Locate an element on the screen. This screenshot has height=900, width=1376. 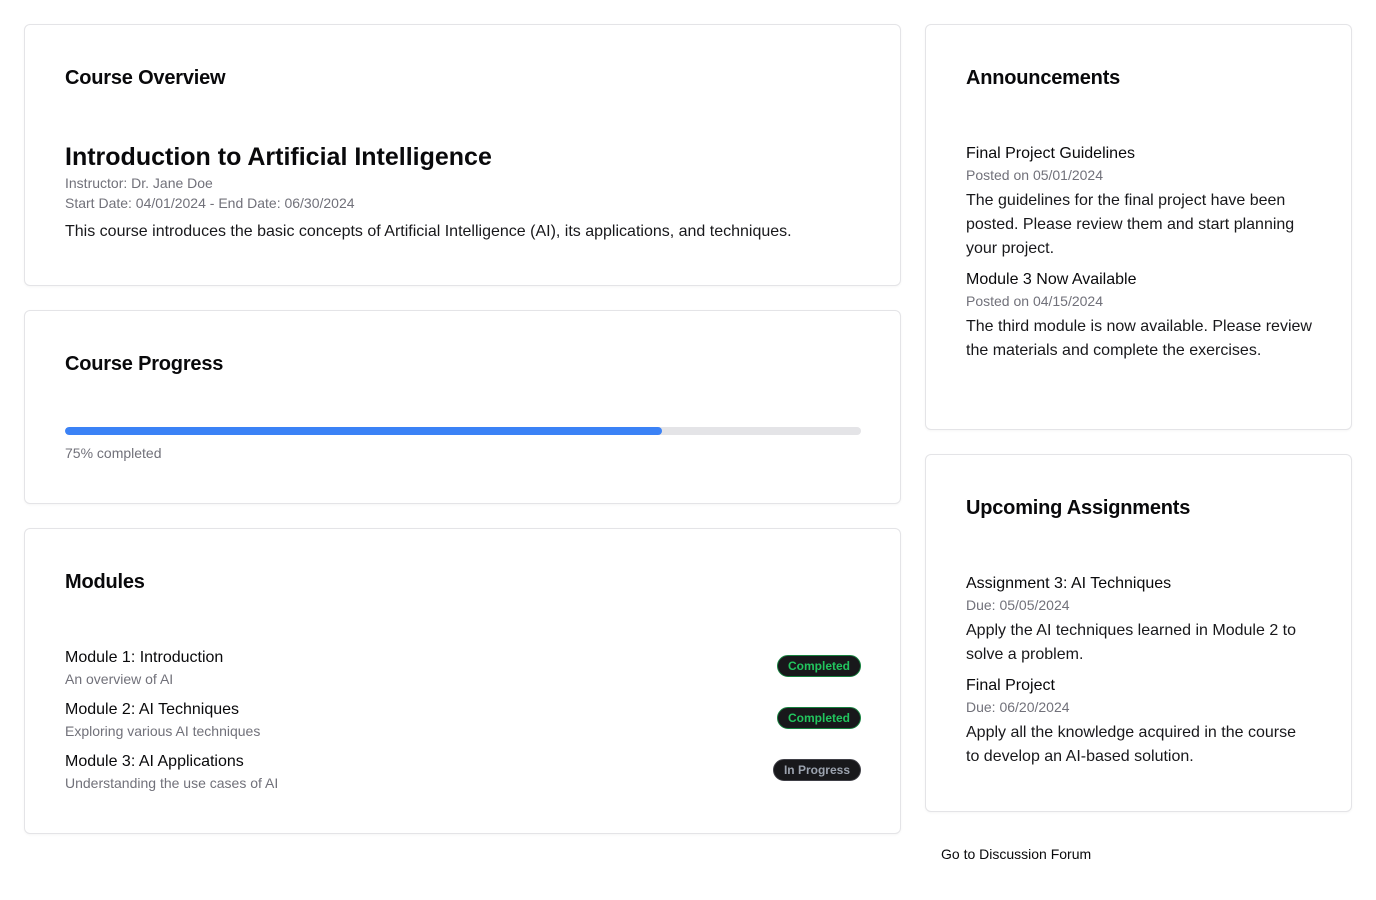
module-title: Module 1: Introduction is located at coordinates (144, 657).